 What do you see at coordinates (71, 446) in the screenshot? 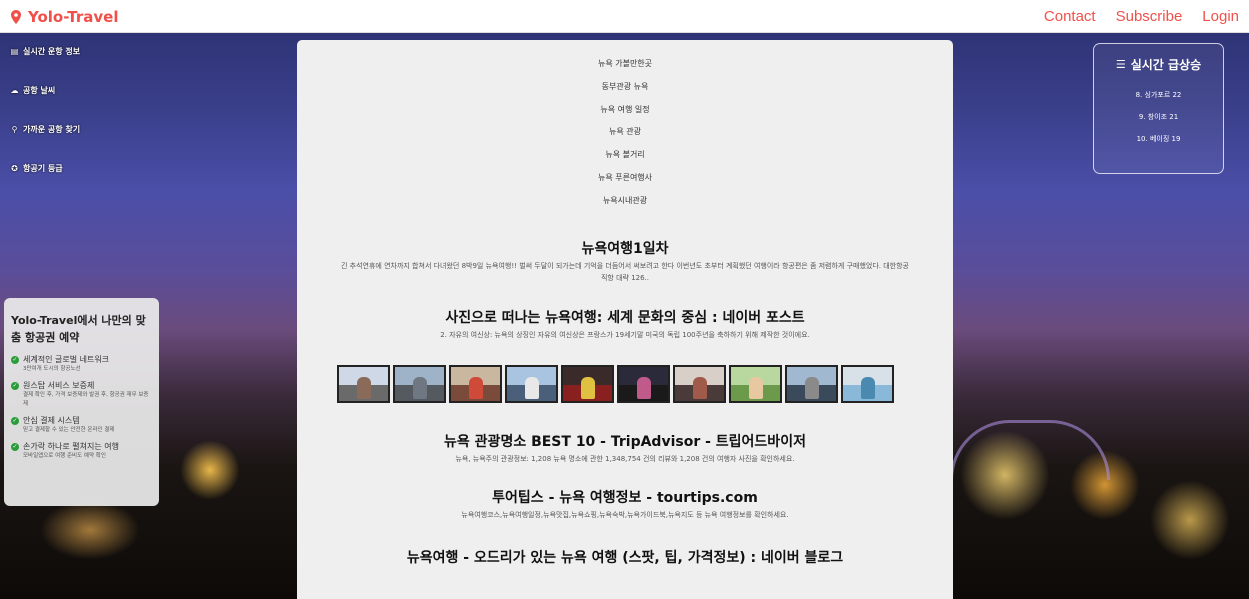
I see `promo-feature-label: 손가락 하나로 펼쳐지는 여행` at bounding box center [71, 446].